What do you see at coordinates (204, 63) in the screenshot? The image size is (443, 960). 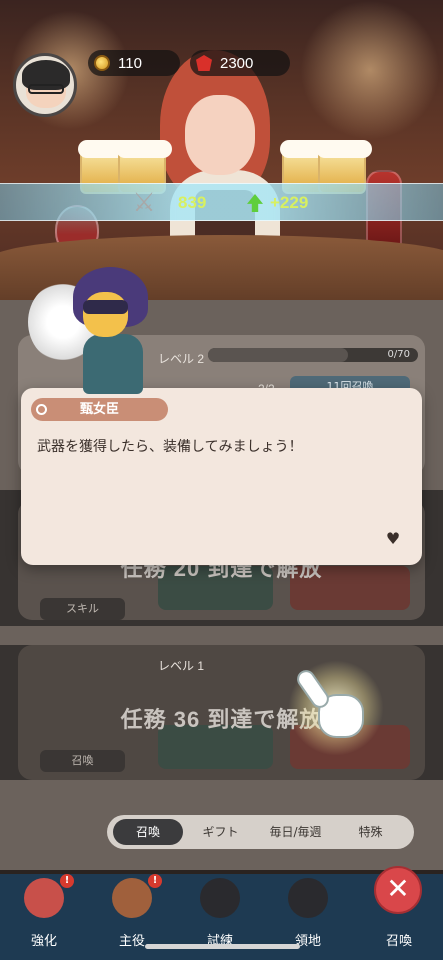 I see `gem-icon` at bounding box center [204, 63].